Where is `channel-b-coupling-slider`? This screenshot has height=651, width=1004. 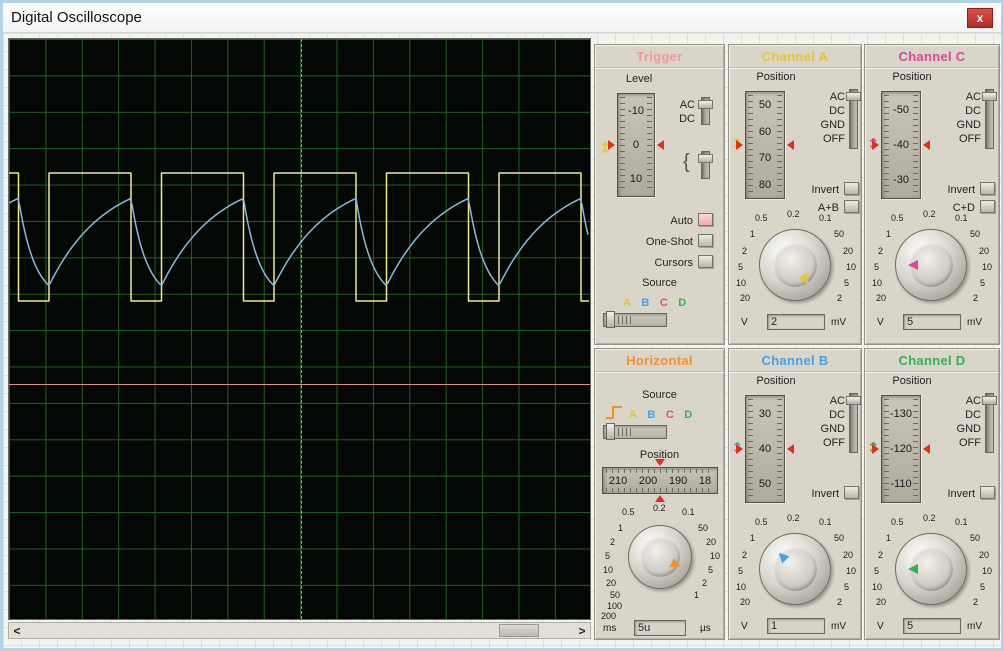 channel-b-coupling-slider is located at coordinates (853, 423).